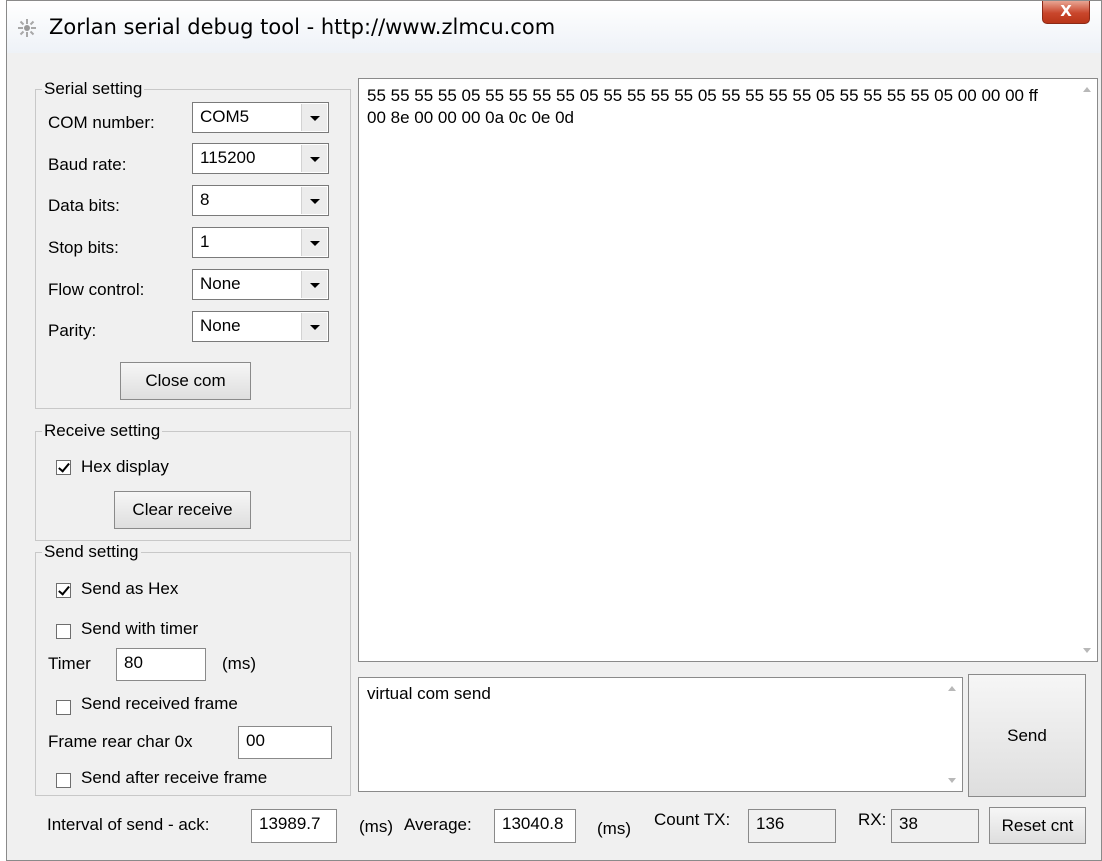  Describe the element at coordinates (220, 325) in the screenshot. I see `parity-value: None` at that location.